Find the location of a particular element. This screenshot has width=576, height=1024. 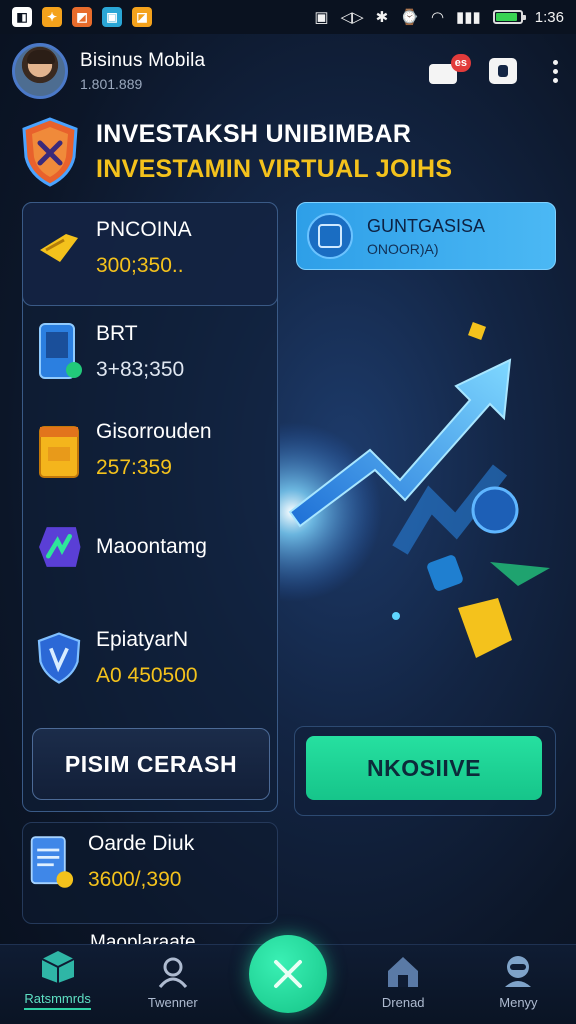

battery-icon is located at coordinates (509, 17).